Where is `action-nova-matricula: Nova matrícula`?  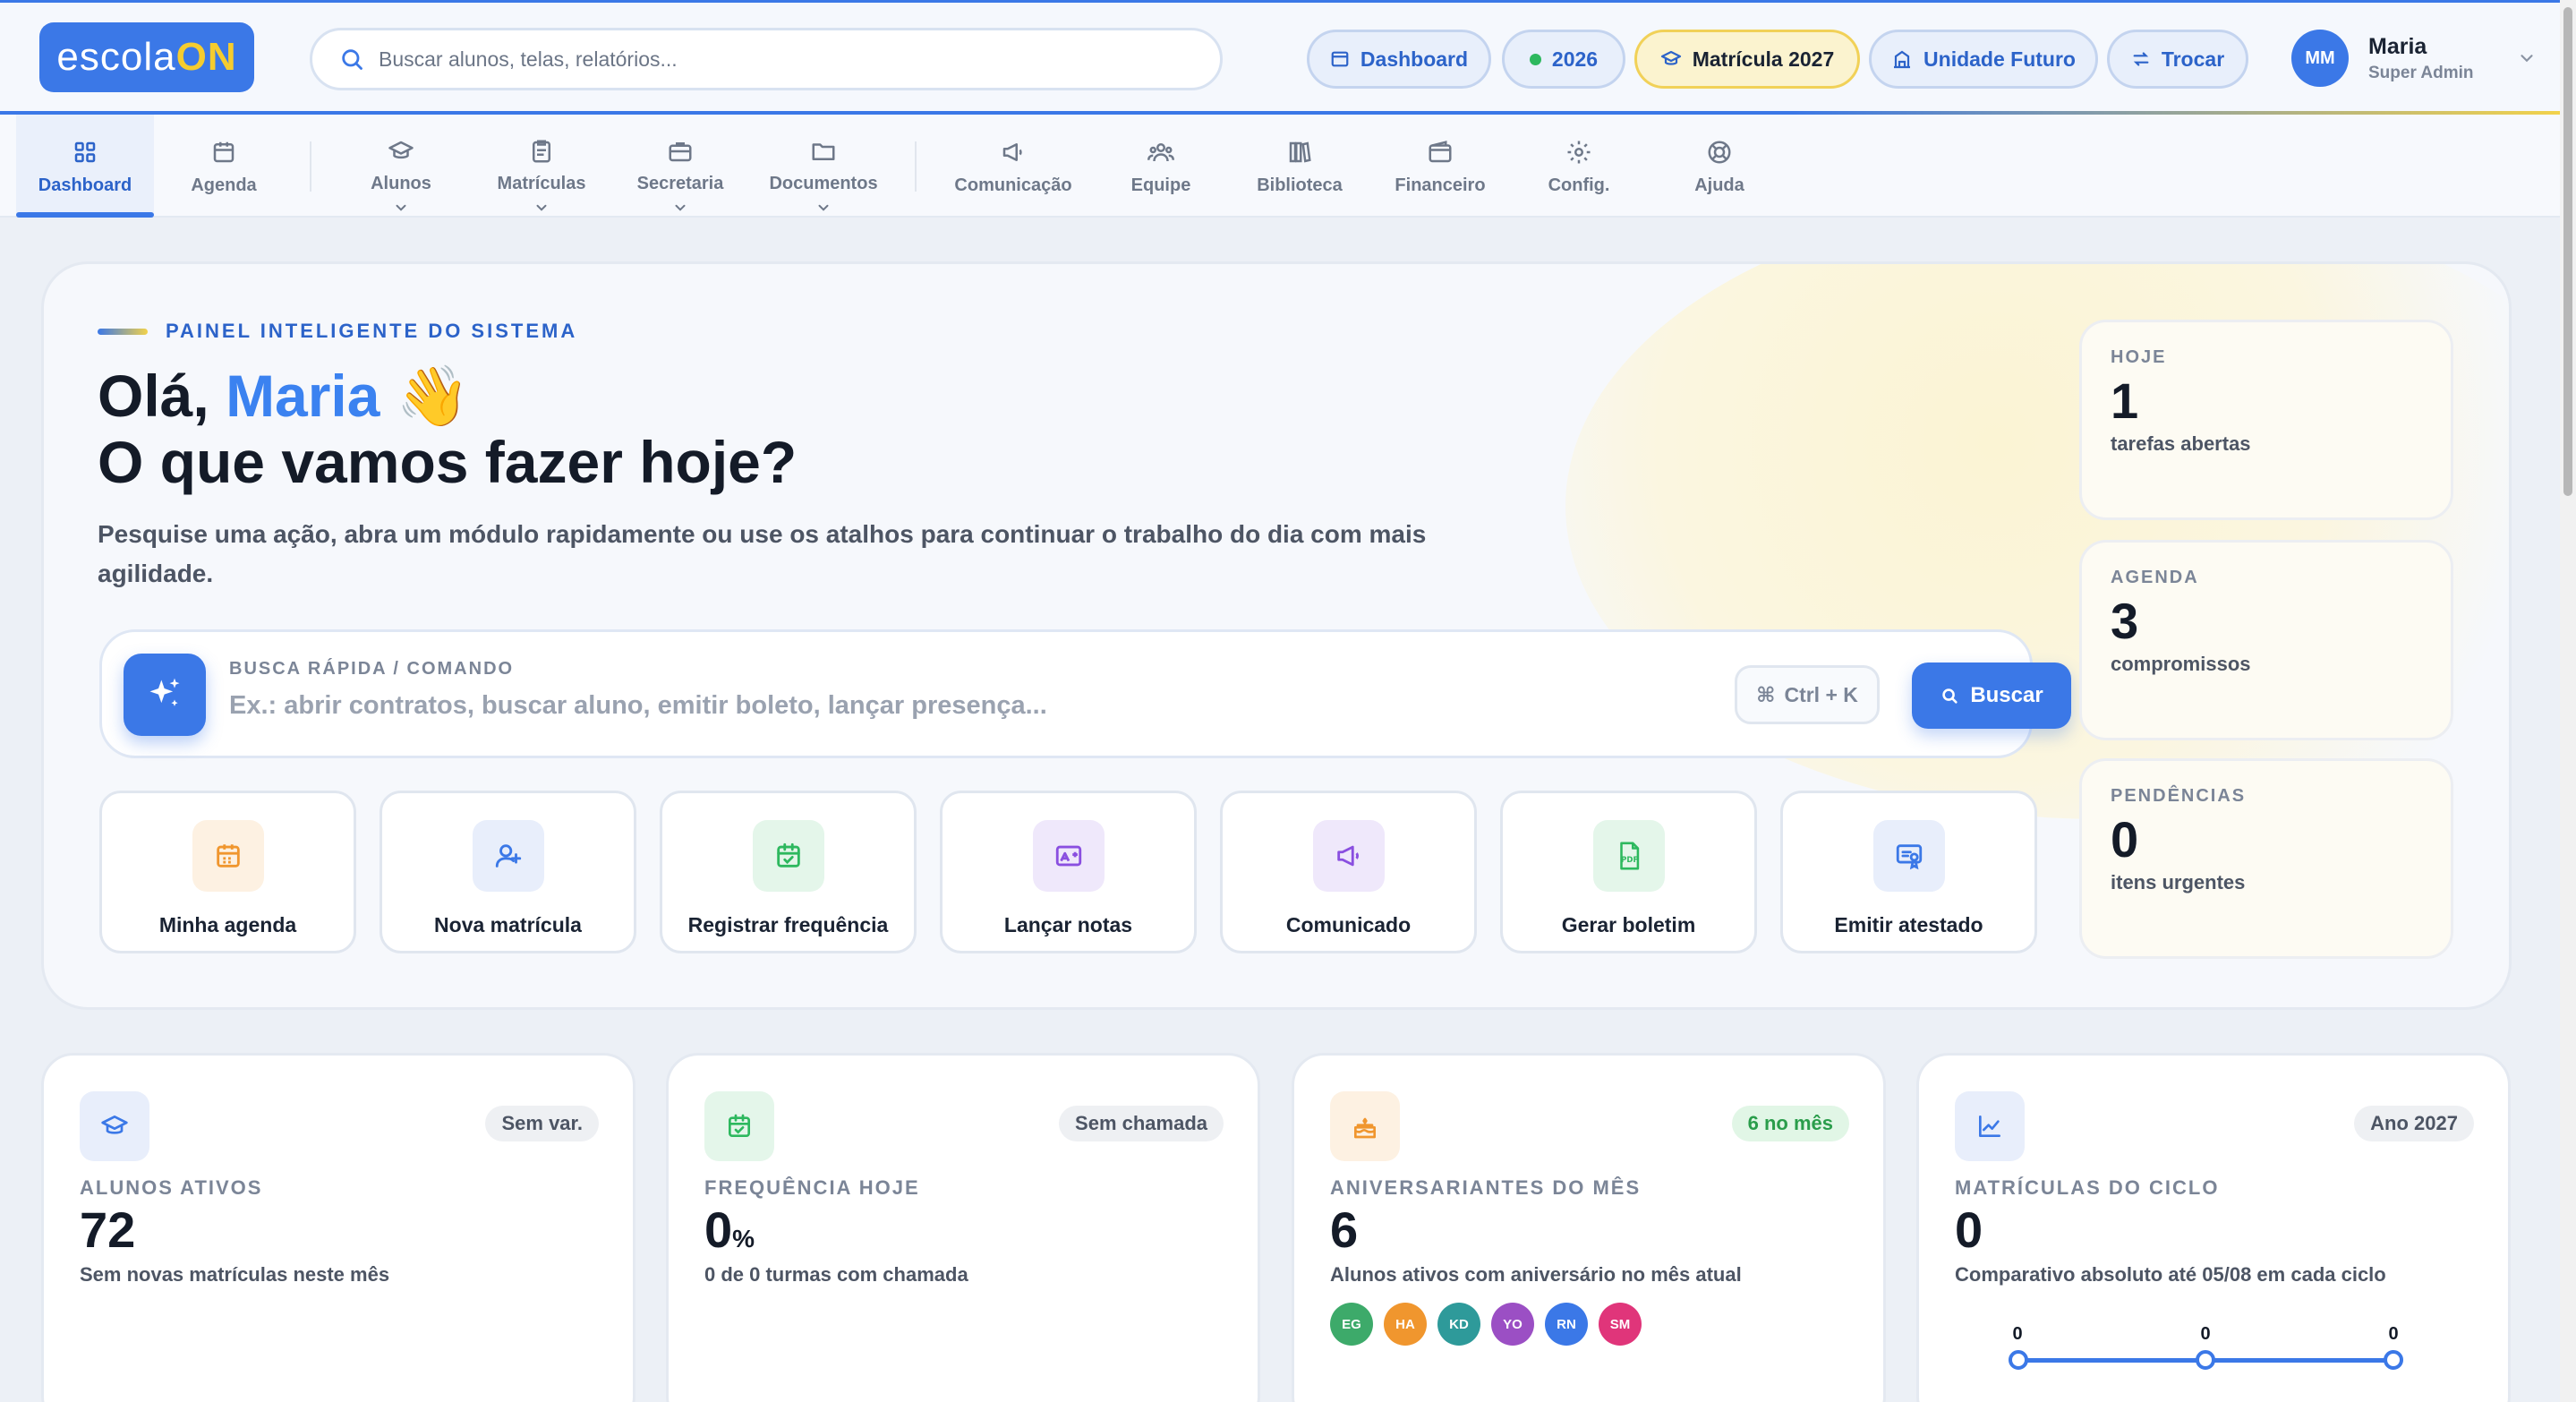 action-nova-matricula: Nova matrícula is located at coordinates (508, 872).